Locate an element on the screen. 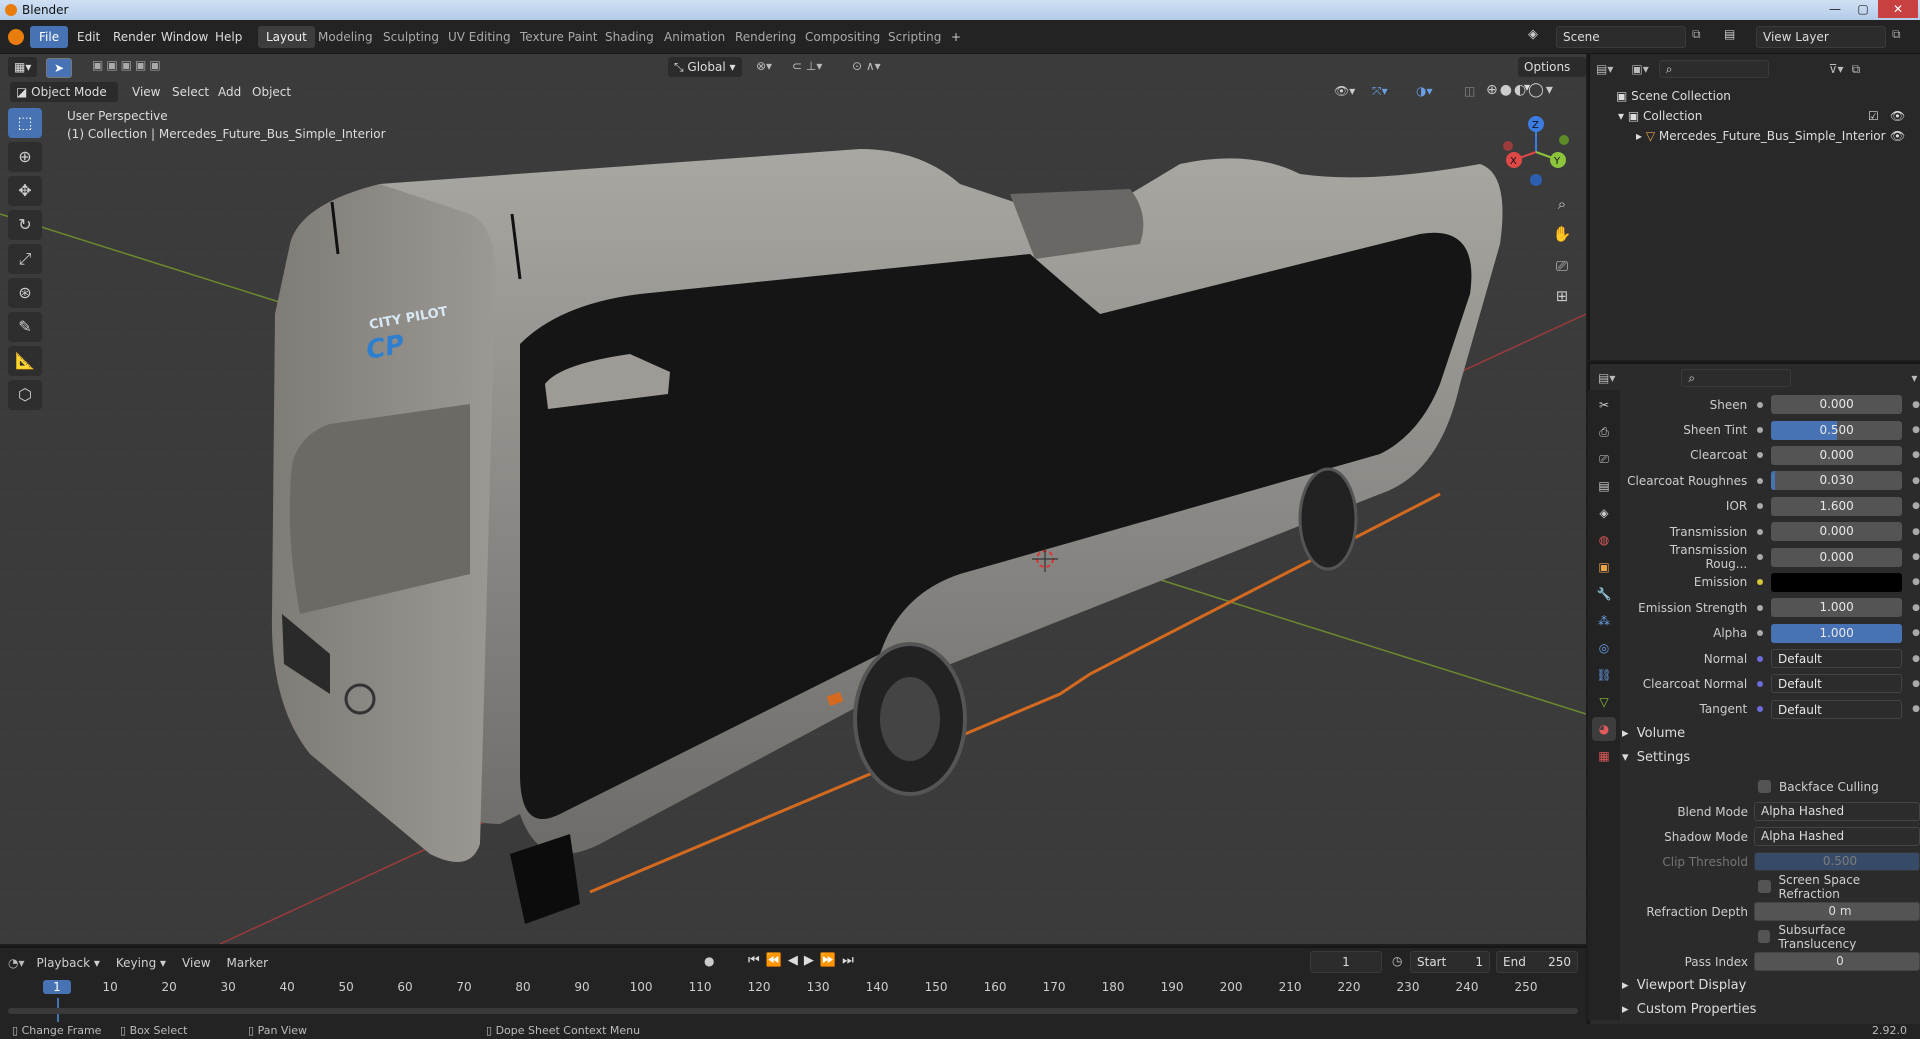  measure-icon: 📐 is located at coordinates (25, 361).